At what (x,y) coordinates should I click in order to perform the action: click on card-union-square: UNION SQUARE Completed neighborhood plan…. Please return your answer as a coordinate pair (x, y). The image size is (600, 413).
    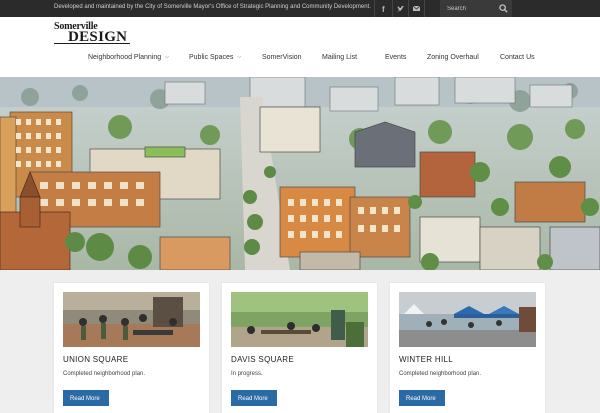
    Looking at the image, I should click on (131, 348).